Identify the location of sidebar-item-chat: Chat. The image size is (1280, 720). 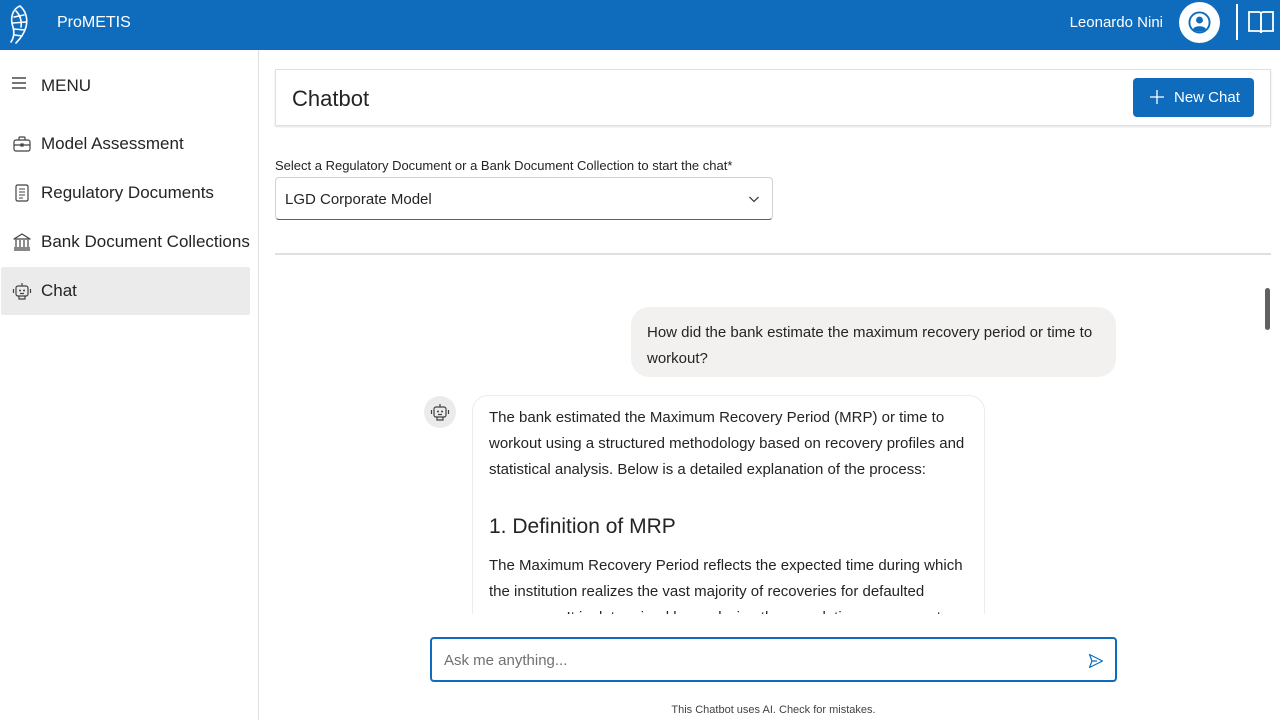
(125, 291).